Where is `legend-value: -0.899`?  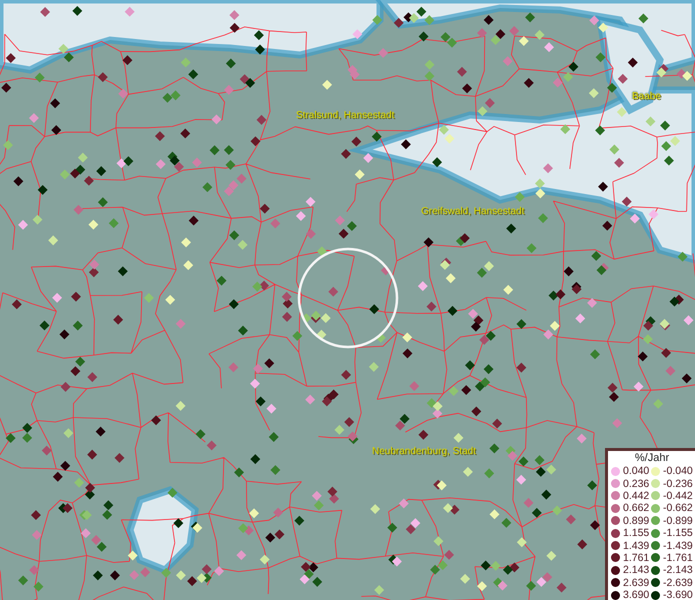 legend-value: -0.899 is located at coordinates (678, 520).